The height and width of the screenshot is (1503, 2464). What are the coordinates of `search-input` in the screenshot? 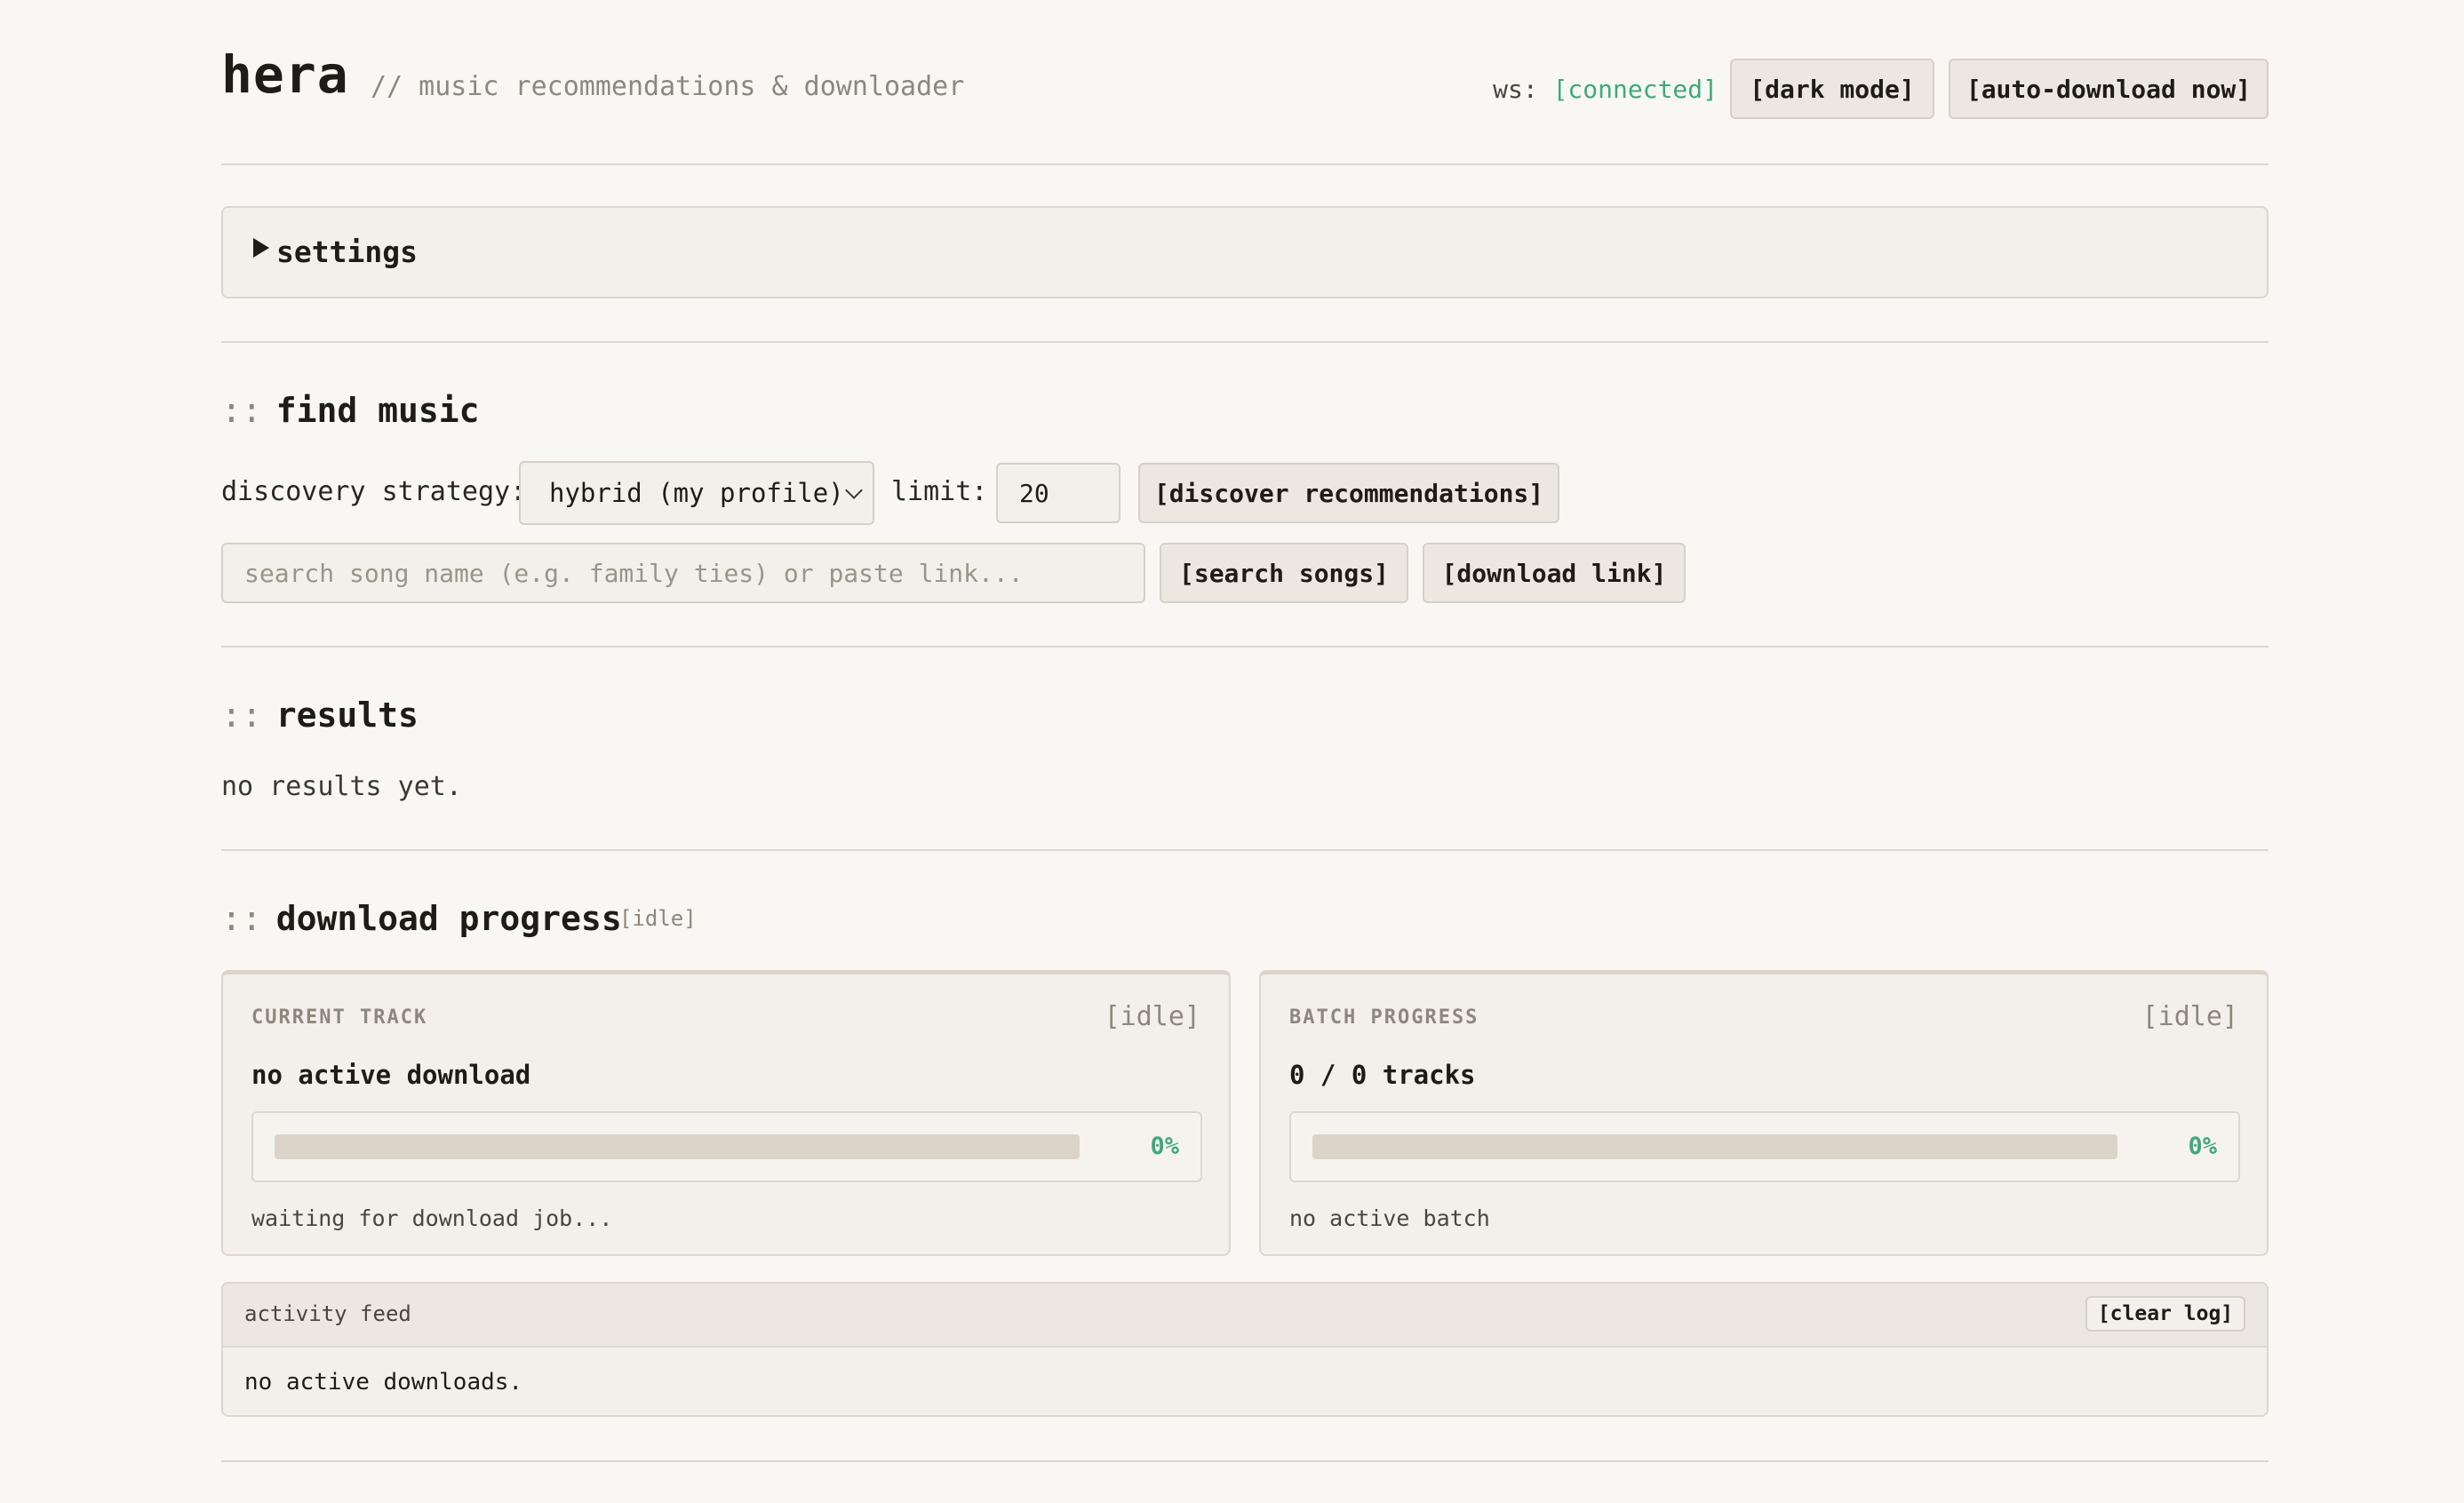 It's located at (683, 573).